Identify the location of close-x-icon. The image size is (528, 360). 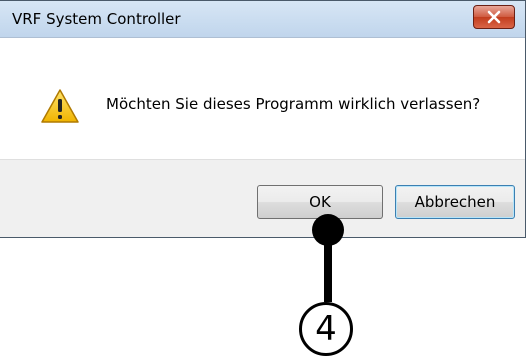
(494, 17).